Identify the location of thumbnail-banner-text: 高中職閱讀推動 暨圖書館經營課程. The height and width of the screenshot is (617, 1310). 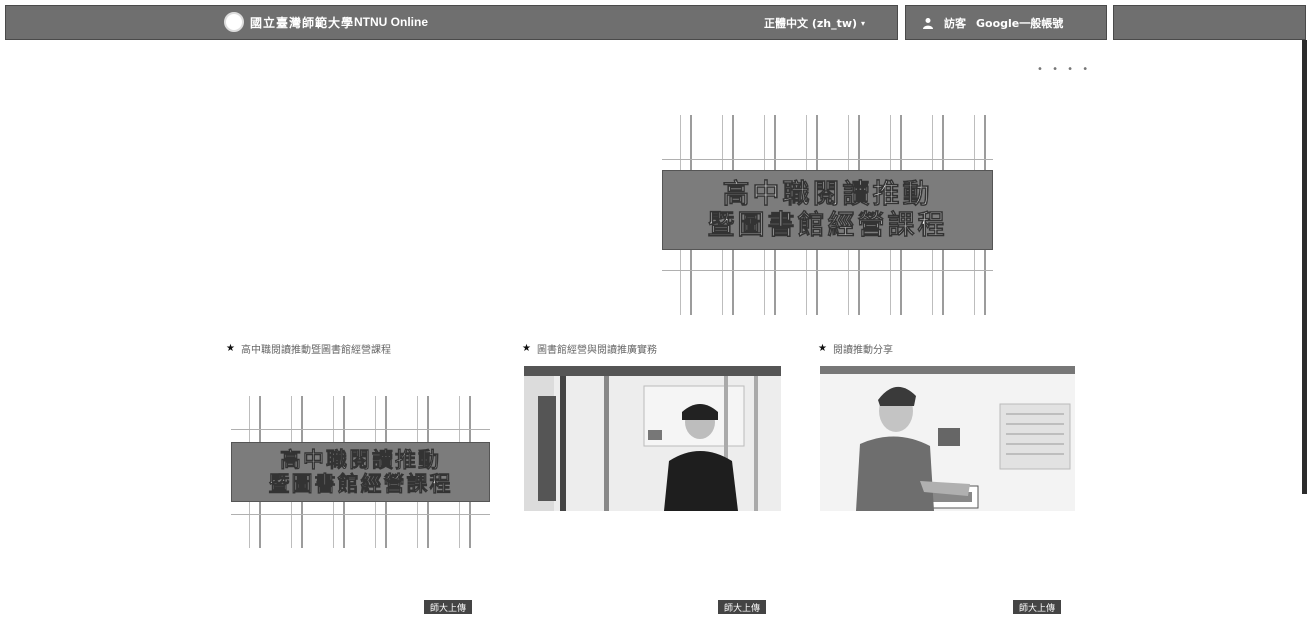
(360, 472).